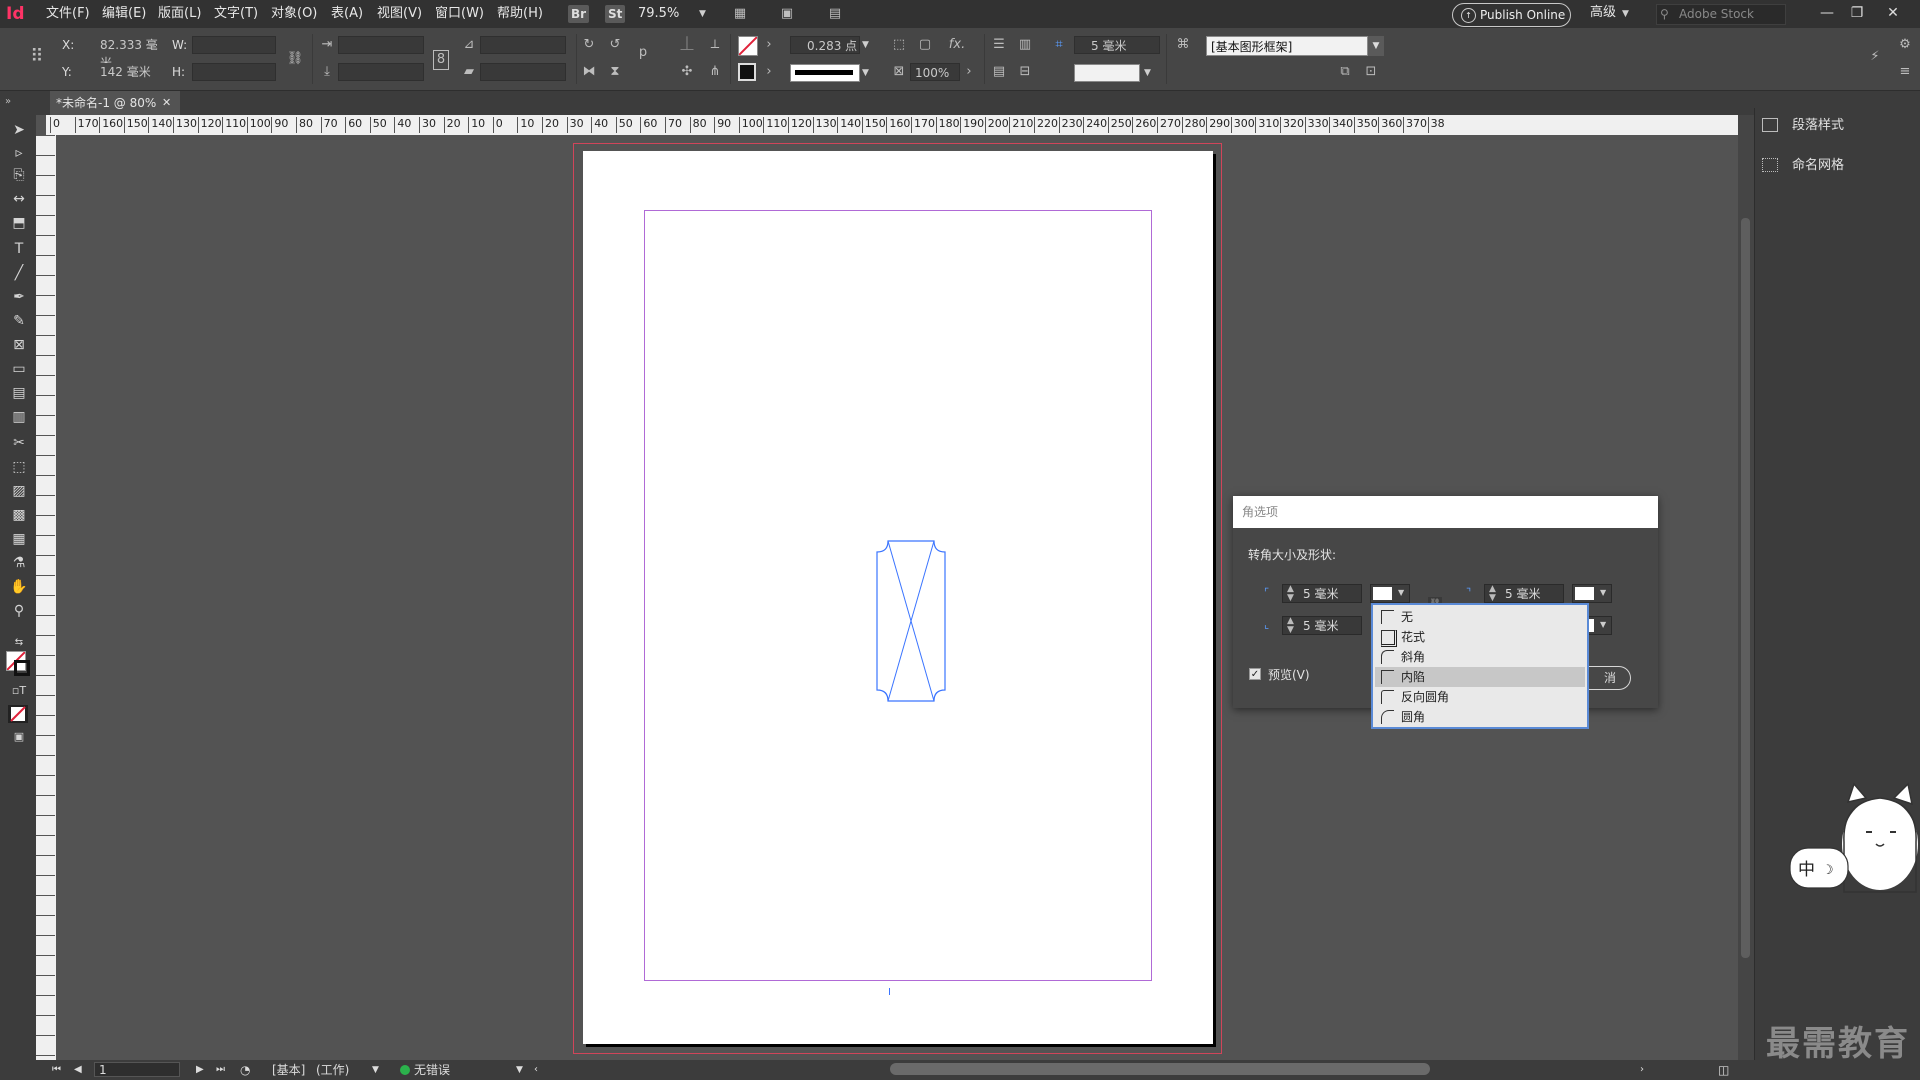 This screenshot has height=1080, width=1920. I want to click on wrap-jump-icon: ⊟, so click(1025, 72).